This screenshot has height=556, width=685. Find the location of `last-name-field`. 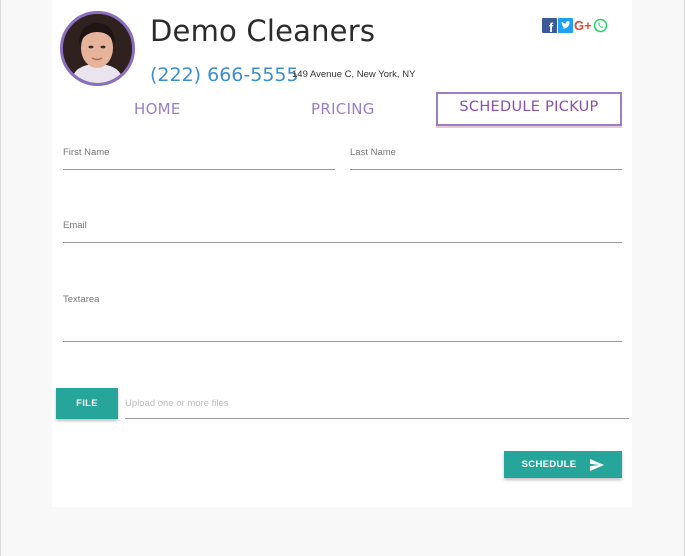

last-name-field is located at coordinates (486, 169).